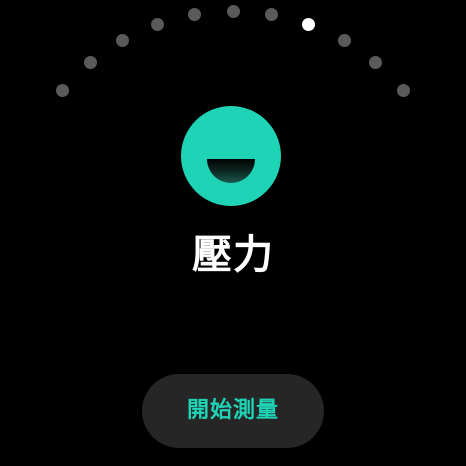 This screenshot has width=466, height=466. Describe the element at coordinates (231, 156) in the screenshot. I see `smiling-face-icon` at that location.